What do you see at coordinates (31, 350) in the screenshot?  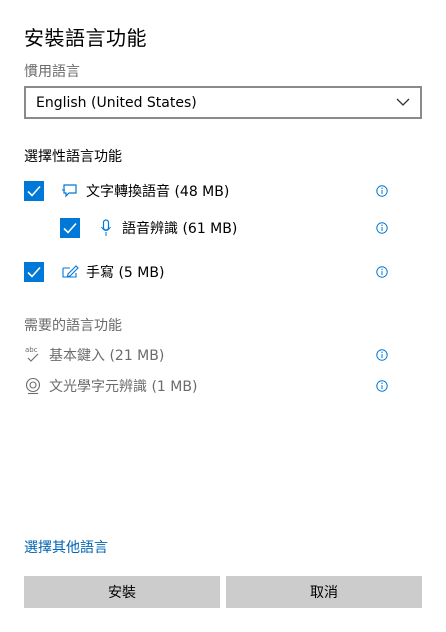 I see `svg-text: abc` at bounding box center [31, 350].